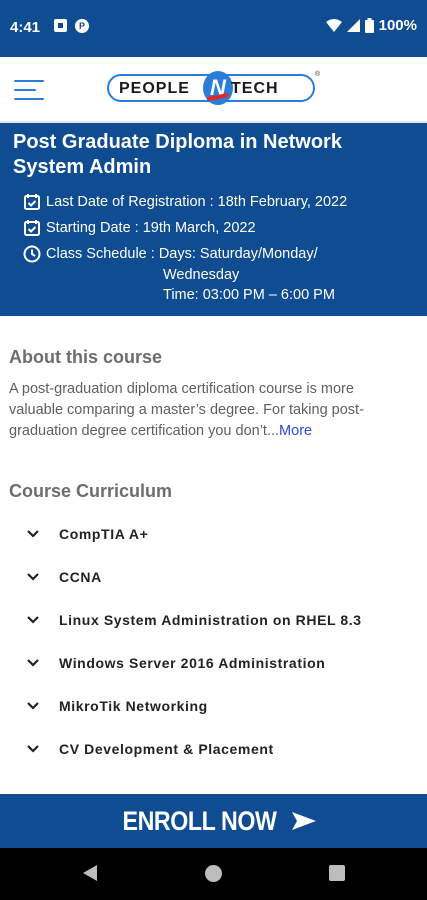 The image size is (427, 900). What do you see at coordinates (318, 74) in the screenshot?
I see `logo-registered-mark: ®` at bounding box center [318, 74].